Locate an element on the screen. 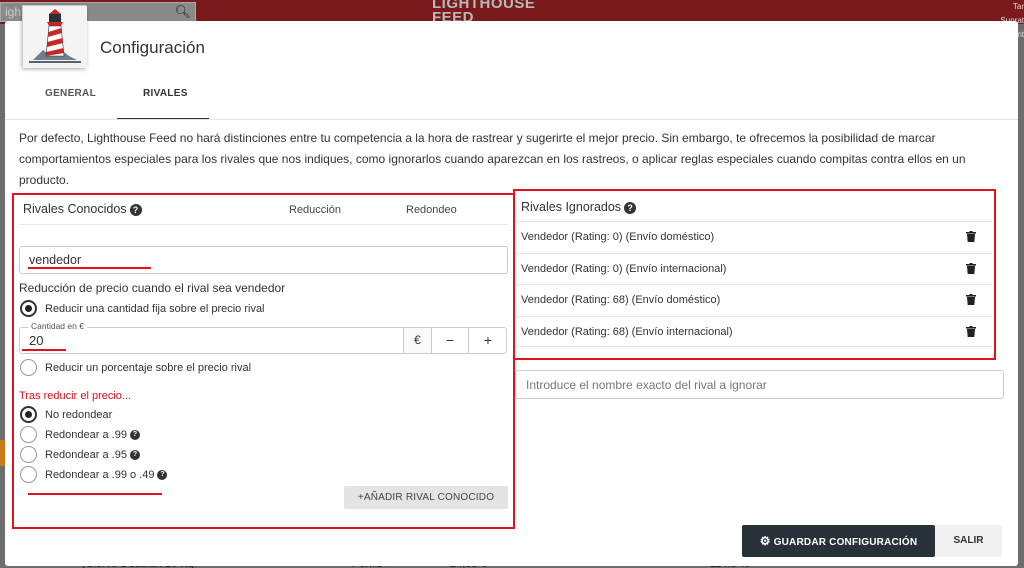 Image resolution: width=1024 pixels, height=568 pixels. rival-name-value: vendedor is located at coordinates (55, 260).